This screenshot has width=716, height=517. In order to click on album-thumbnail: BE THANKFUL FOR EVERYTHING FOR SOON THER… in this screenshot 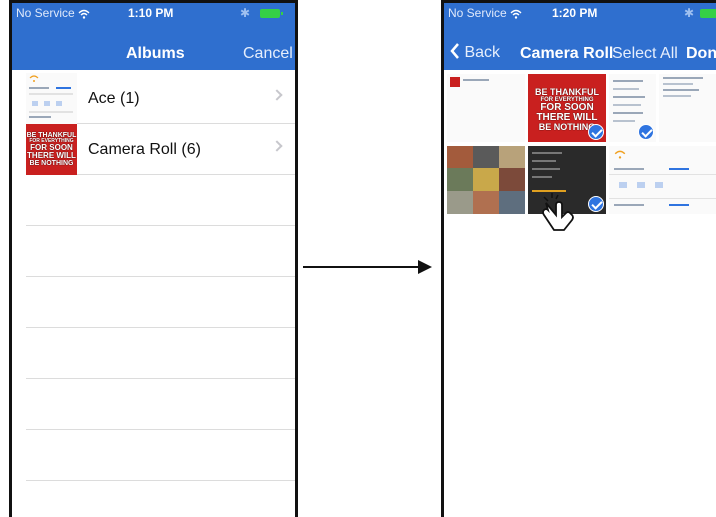, I will do `click(51, 149)`.